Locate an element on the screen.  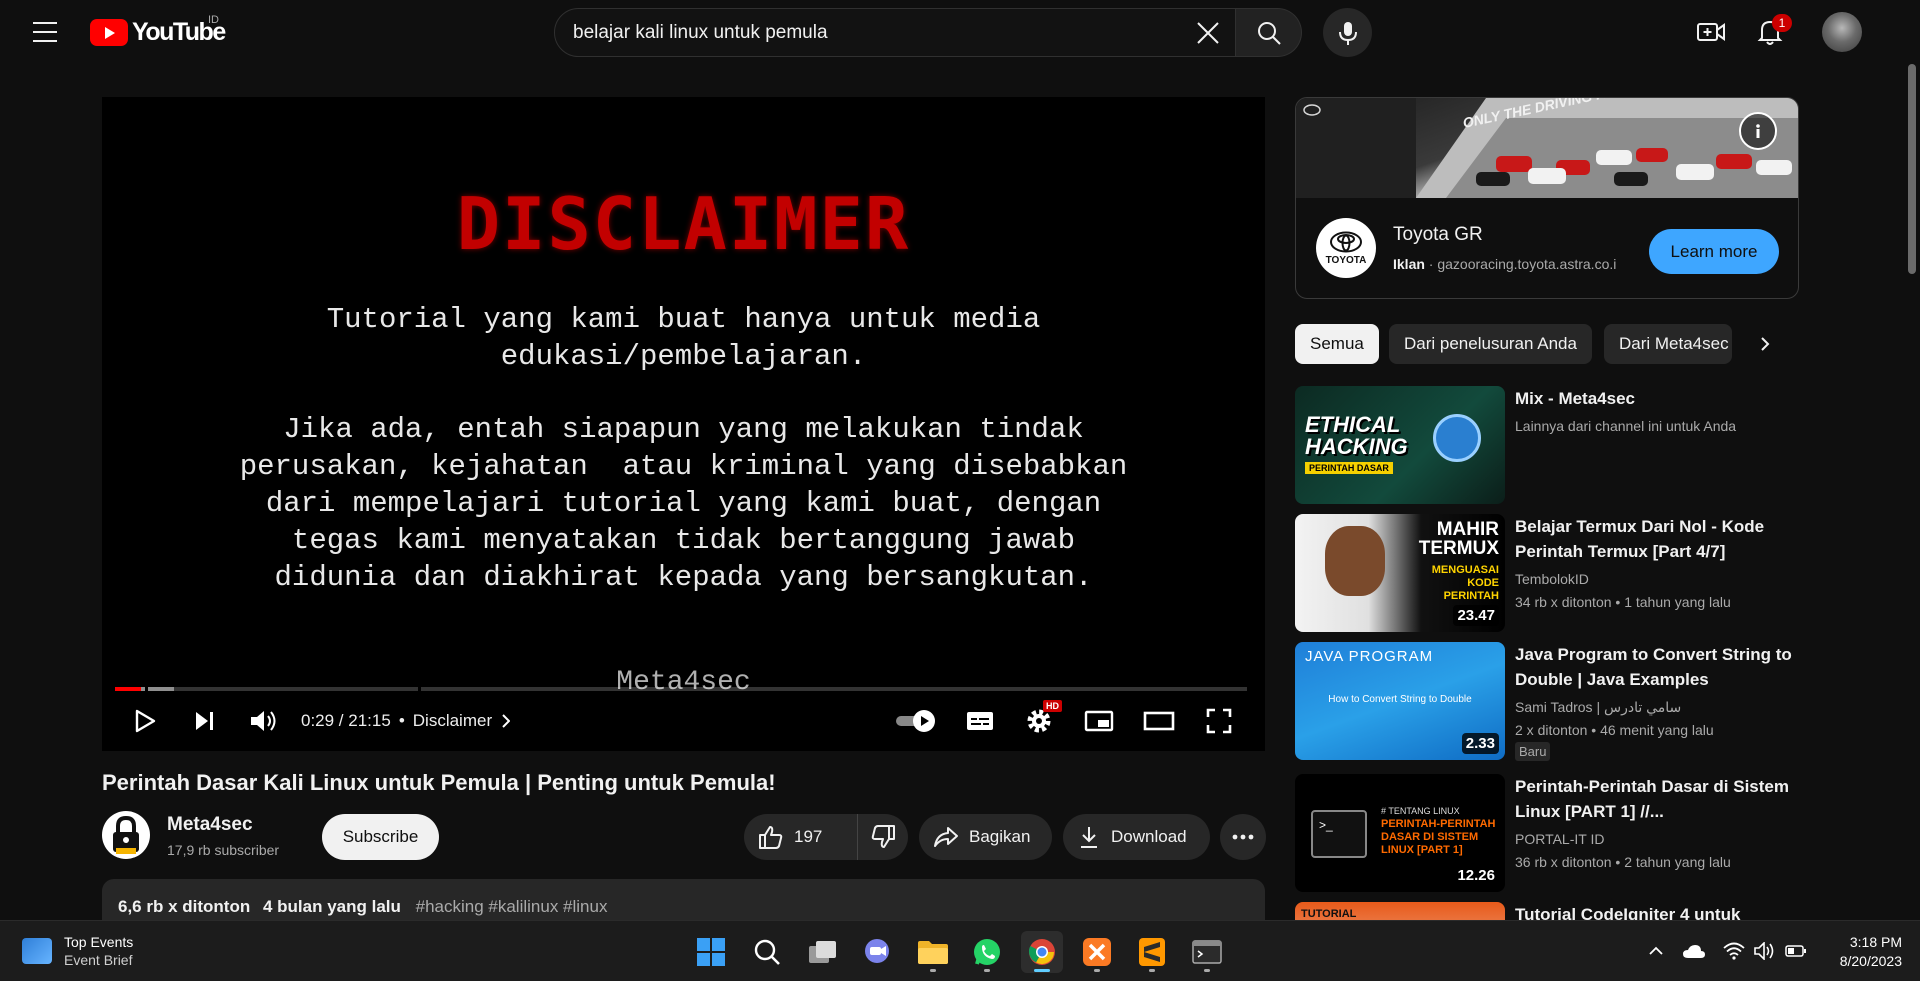
autoplay-toggle is located at coordinates (916, 721).